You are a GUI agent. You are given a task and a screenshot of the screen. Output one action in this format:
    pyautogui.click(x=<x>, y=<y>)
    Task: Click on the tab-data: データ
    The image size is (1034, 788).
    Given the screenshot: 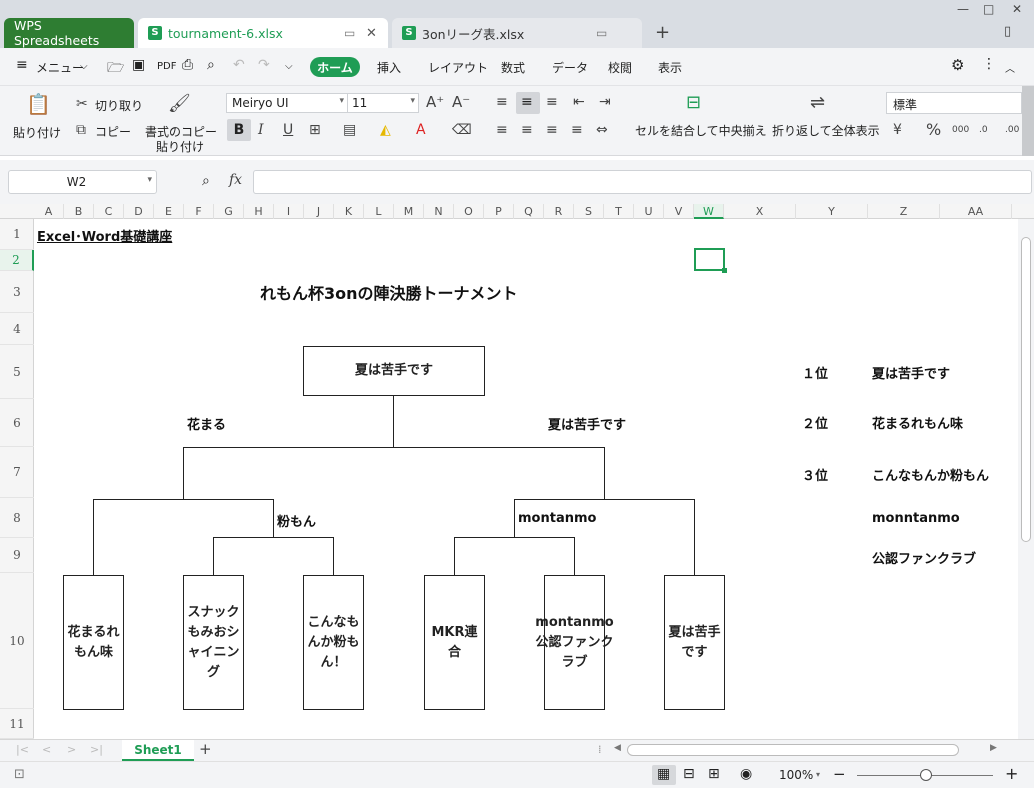 What is the action you would take?
    pyautogui.click(x=570, y=67)
    